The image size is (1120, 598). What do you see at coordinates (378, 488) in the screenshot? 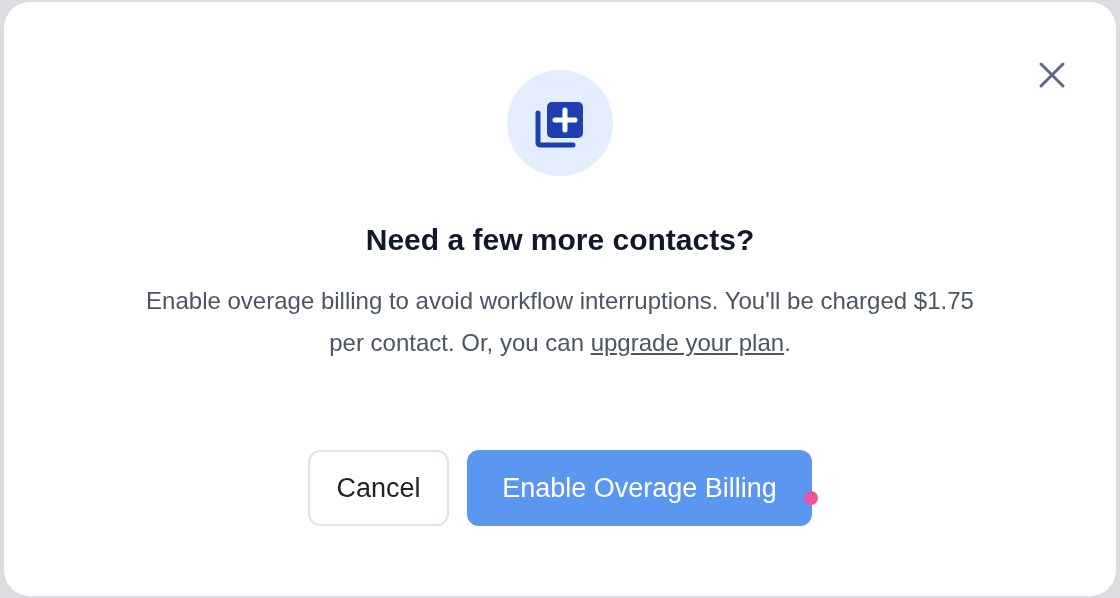
I see `cancel-button: Cancel` at bounding box center [378, 488].